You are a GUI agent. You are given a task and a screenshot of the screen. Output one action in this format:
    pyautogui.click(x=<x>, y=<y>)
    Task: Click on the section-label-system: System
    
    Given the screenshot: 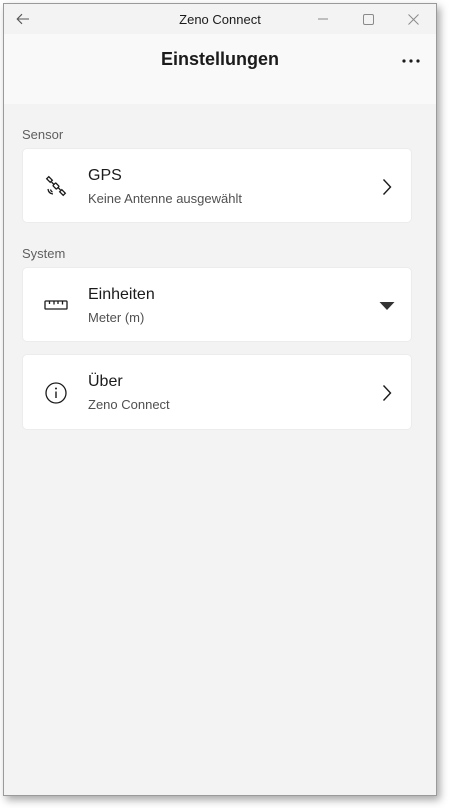 What is the action you would take?
    pyautogui.click(x=44, y=253)
    